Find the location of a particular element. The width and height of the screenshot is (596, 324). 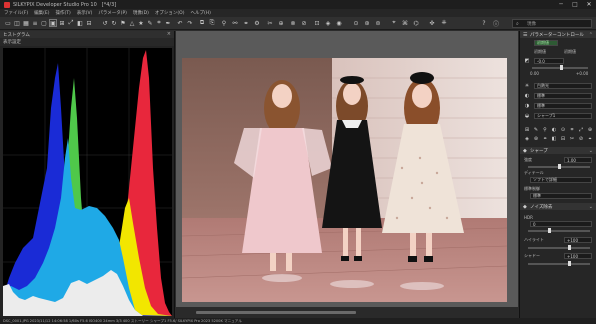

tone-dropdown: 標準 is located at coordinates (563, 96).